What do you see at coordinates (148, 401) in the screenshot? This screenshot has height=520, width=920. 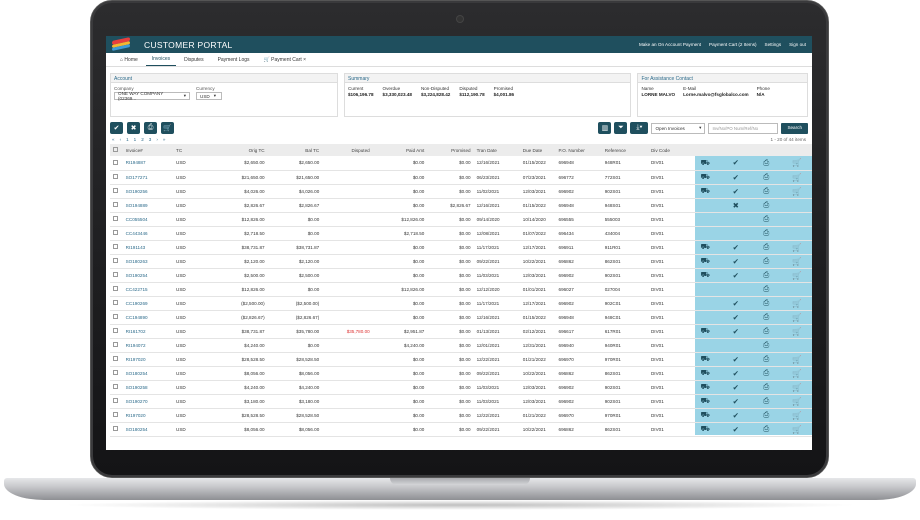 I see `invoice-link: SO190270` at bounding box center [148, 401].